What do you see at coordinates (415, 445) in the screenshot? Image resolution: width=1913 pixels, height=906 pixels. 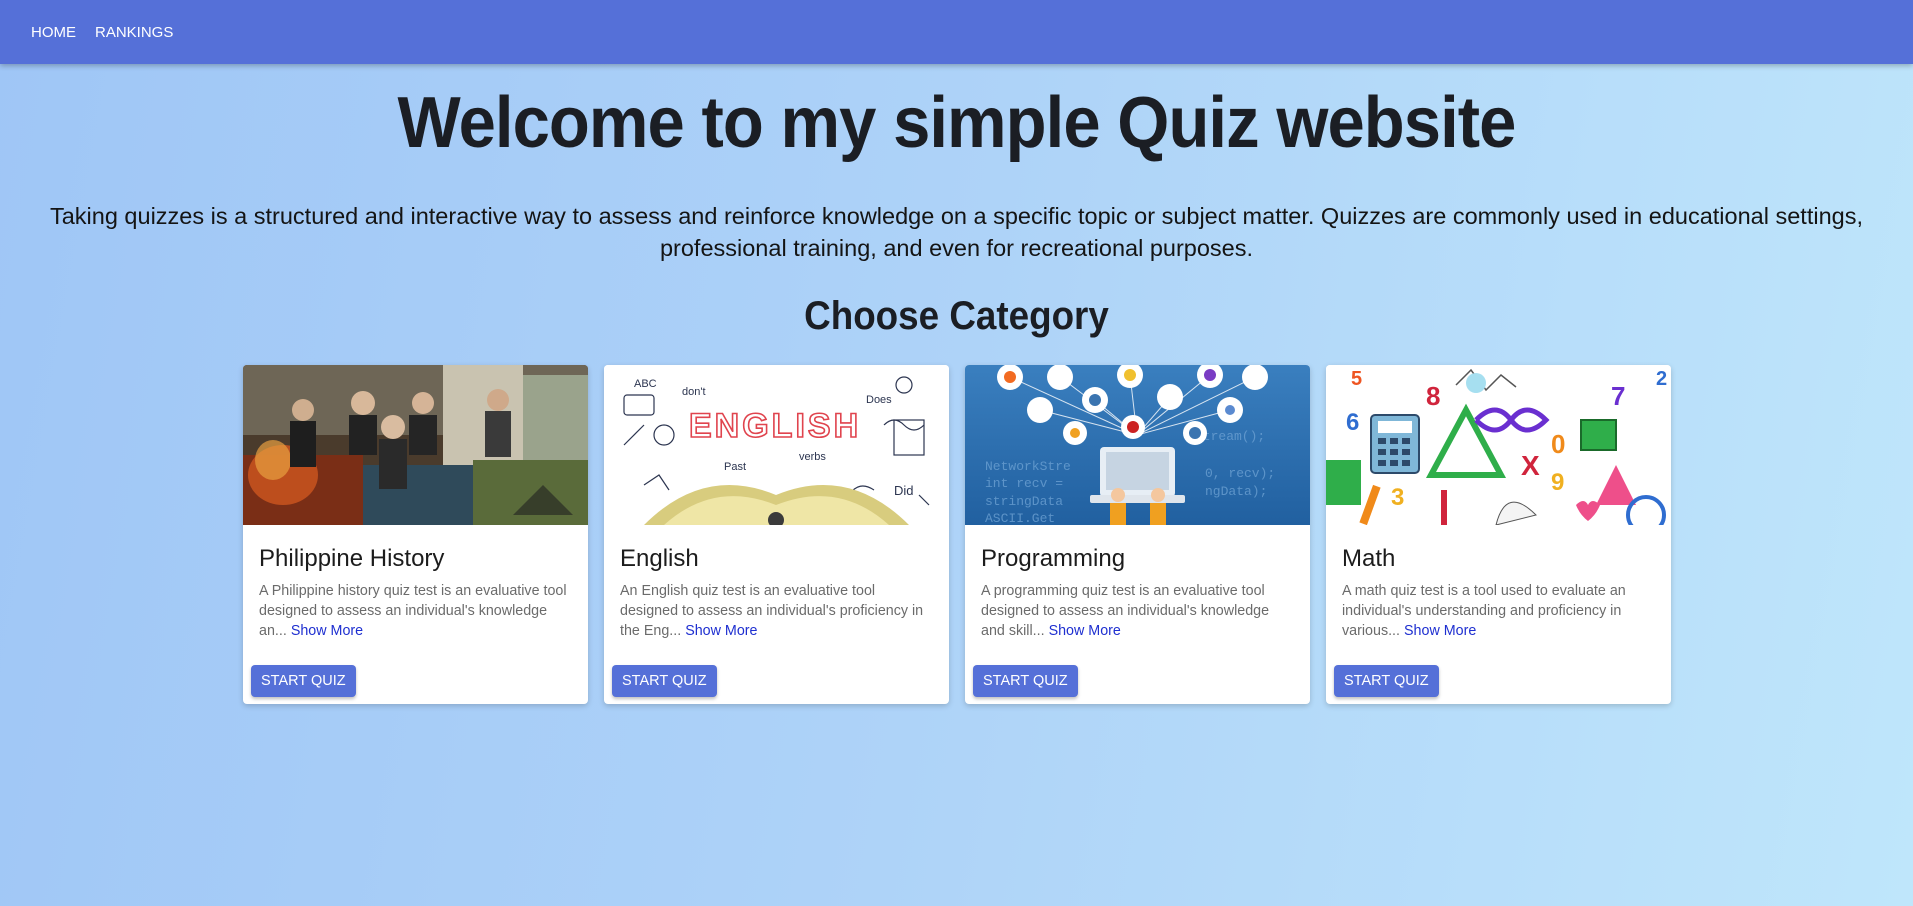 I see `philippine-history-image` at bounding box center [415, 445].